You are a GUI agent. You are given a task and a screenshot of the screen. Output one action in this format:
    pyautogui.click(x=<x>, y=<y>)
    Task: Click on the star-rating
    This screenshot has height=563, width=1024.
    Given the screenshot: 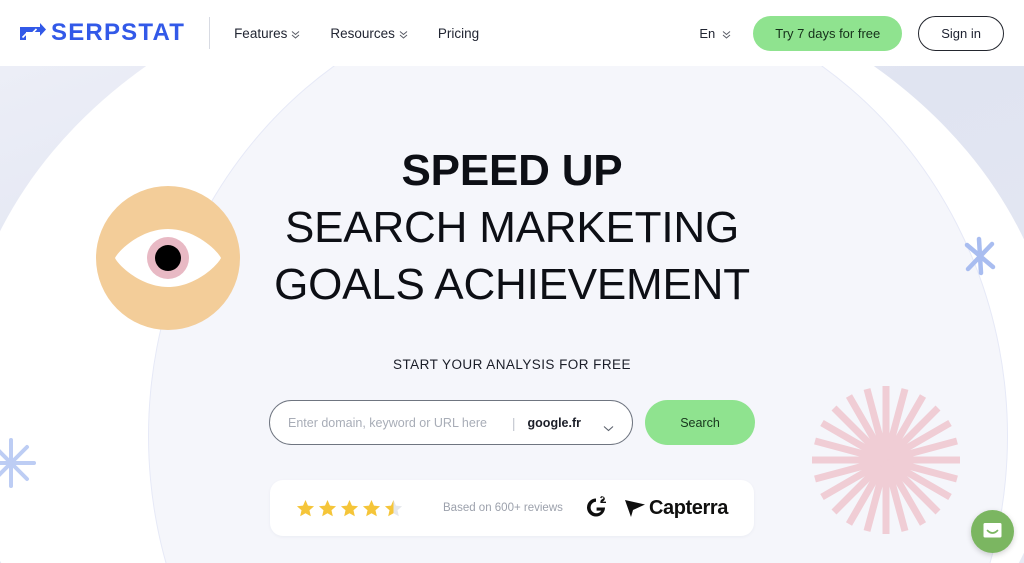 What is the action you would take?
    pyautogui.click(x=349, y=508)
    